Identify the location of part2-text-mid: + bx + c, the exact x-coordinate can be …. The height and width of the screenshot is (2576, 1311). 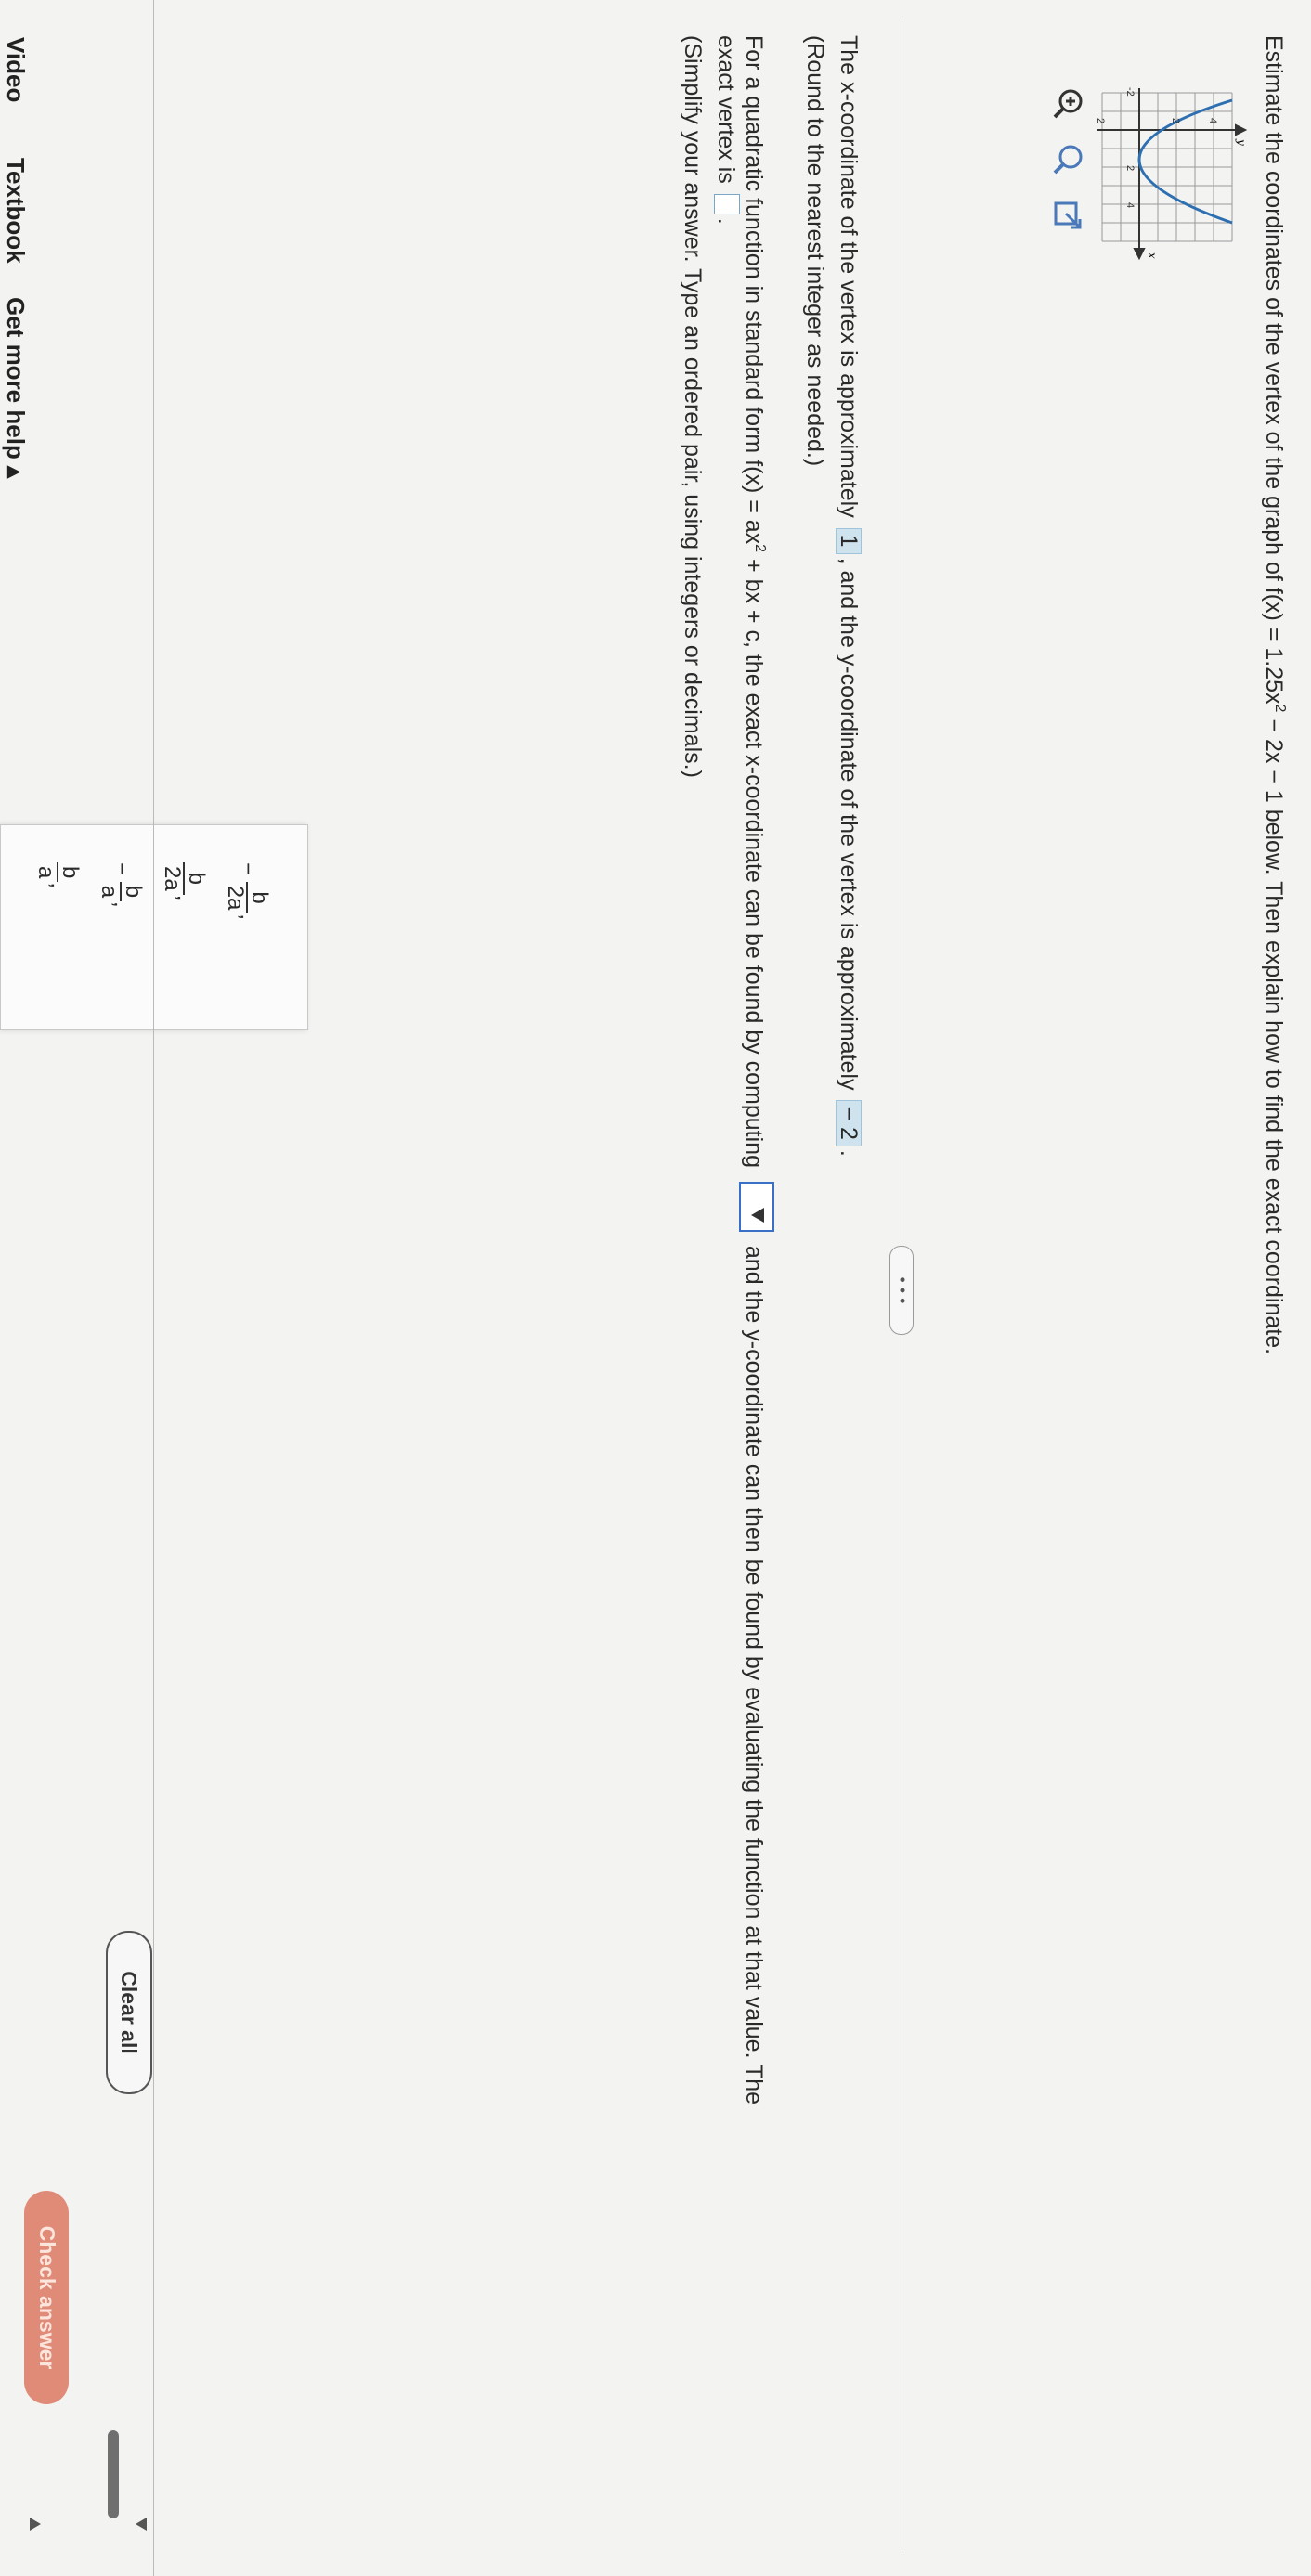
(754, 860).